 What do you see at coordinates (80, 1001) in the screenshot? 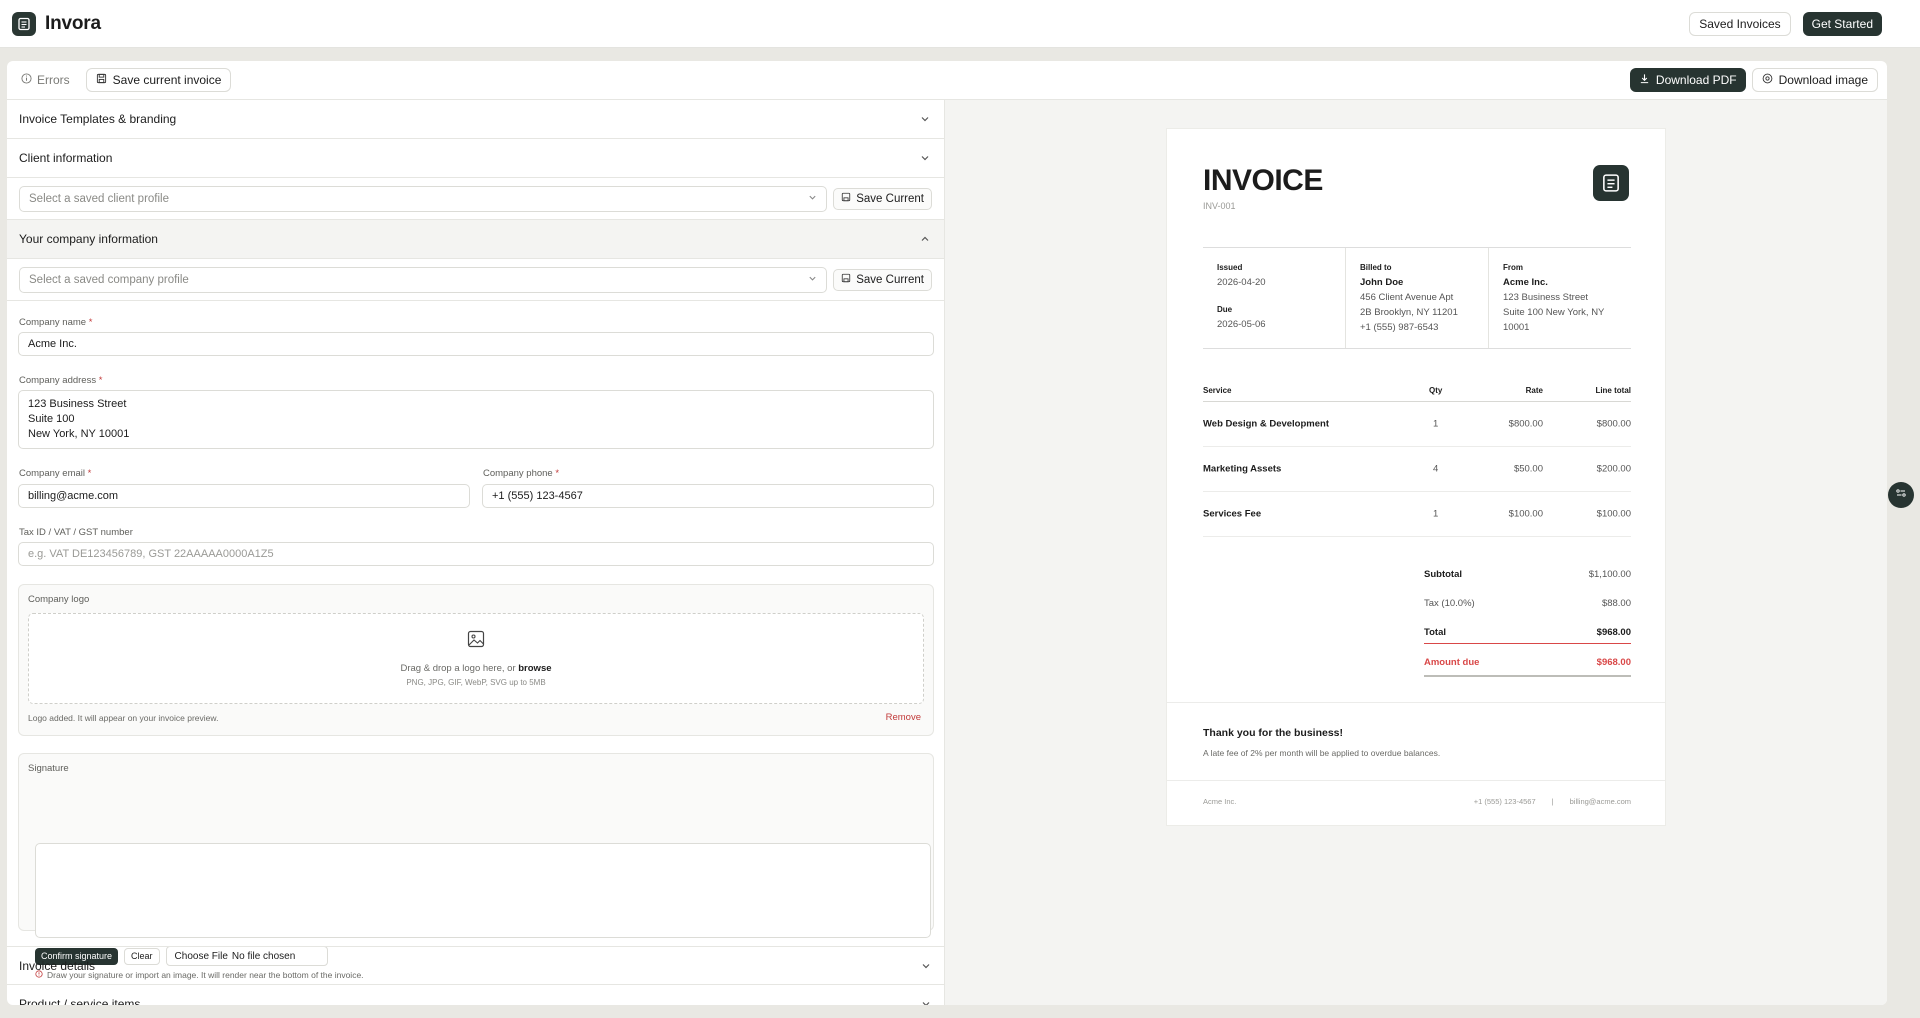
I see `section-title: Product / service items` at bounding box center [80, 1001].